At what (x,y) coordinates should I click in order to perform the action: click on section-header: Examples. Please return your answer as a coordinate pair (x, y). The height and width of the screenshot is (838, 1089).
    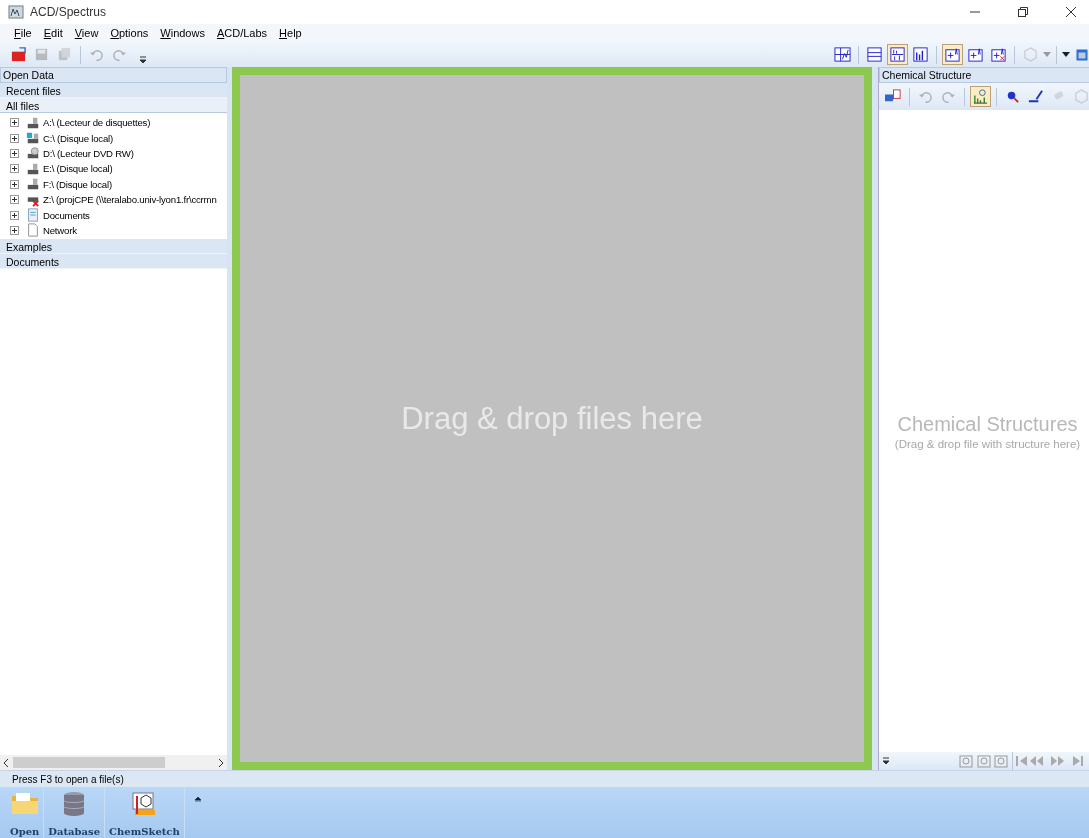
    Looking at the image, I should click on (113, 247).